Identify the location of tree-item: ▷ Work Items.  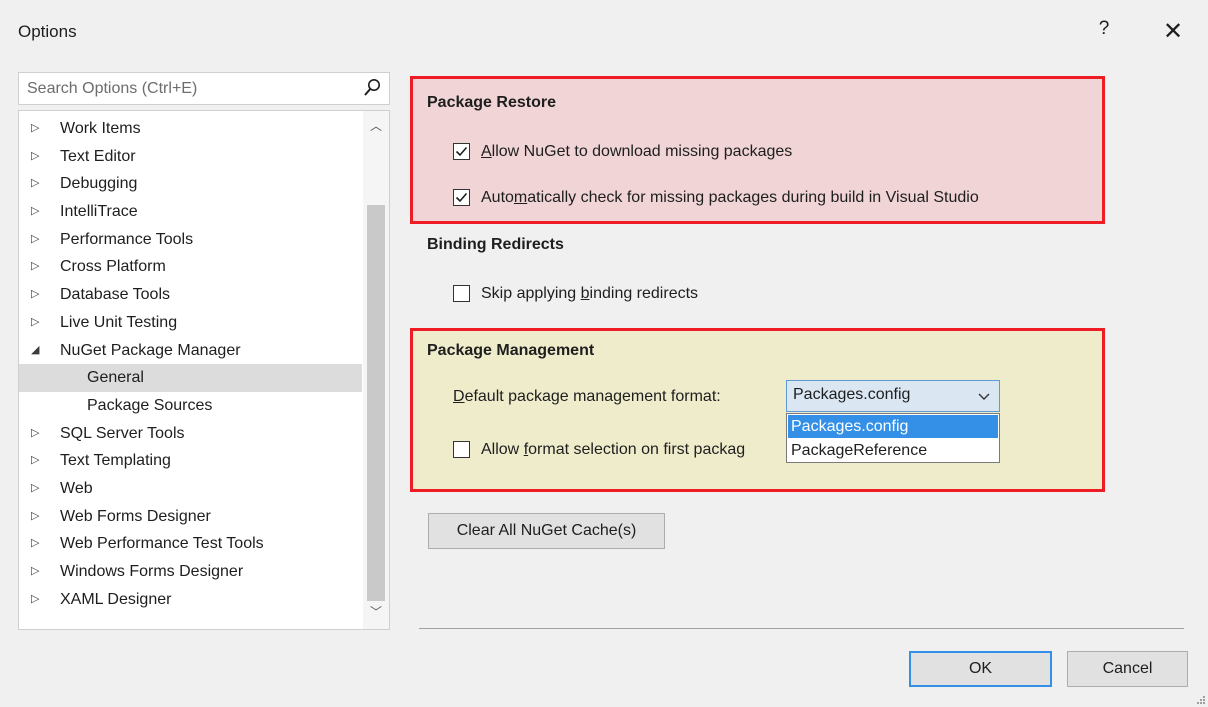
(190, 129).